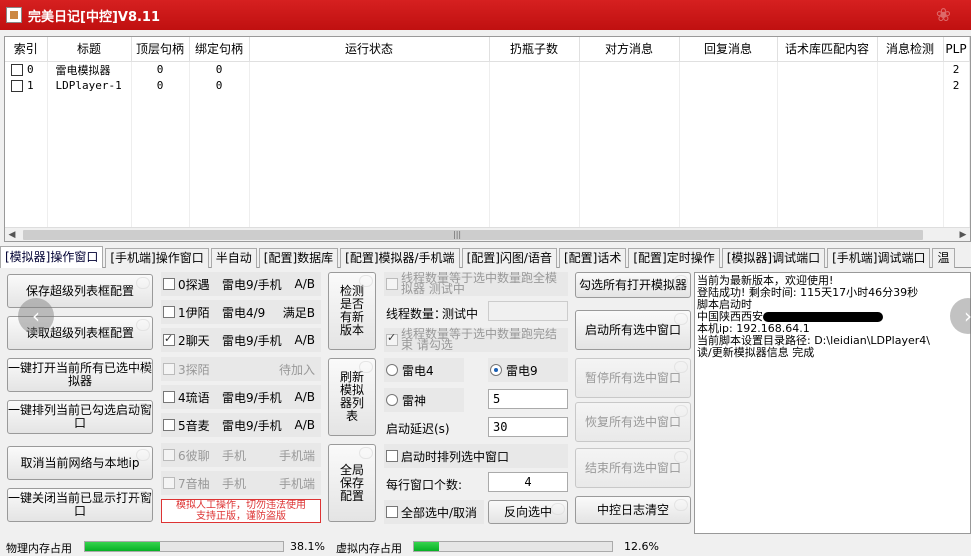  What do you see at coordinates (14, 15) in the screenshot?
I see `app-icon` at bounding box center [14, 15].